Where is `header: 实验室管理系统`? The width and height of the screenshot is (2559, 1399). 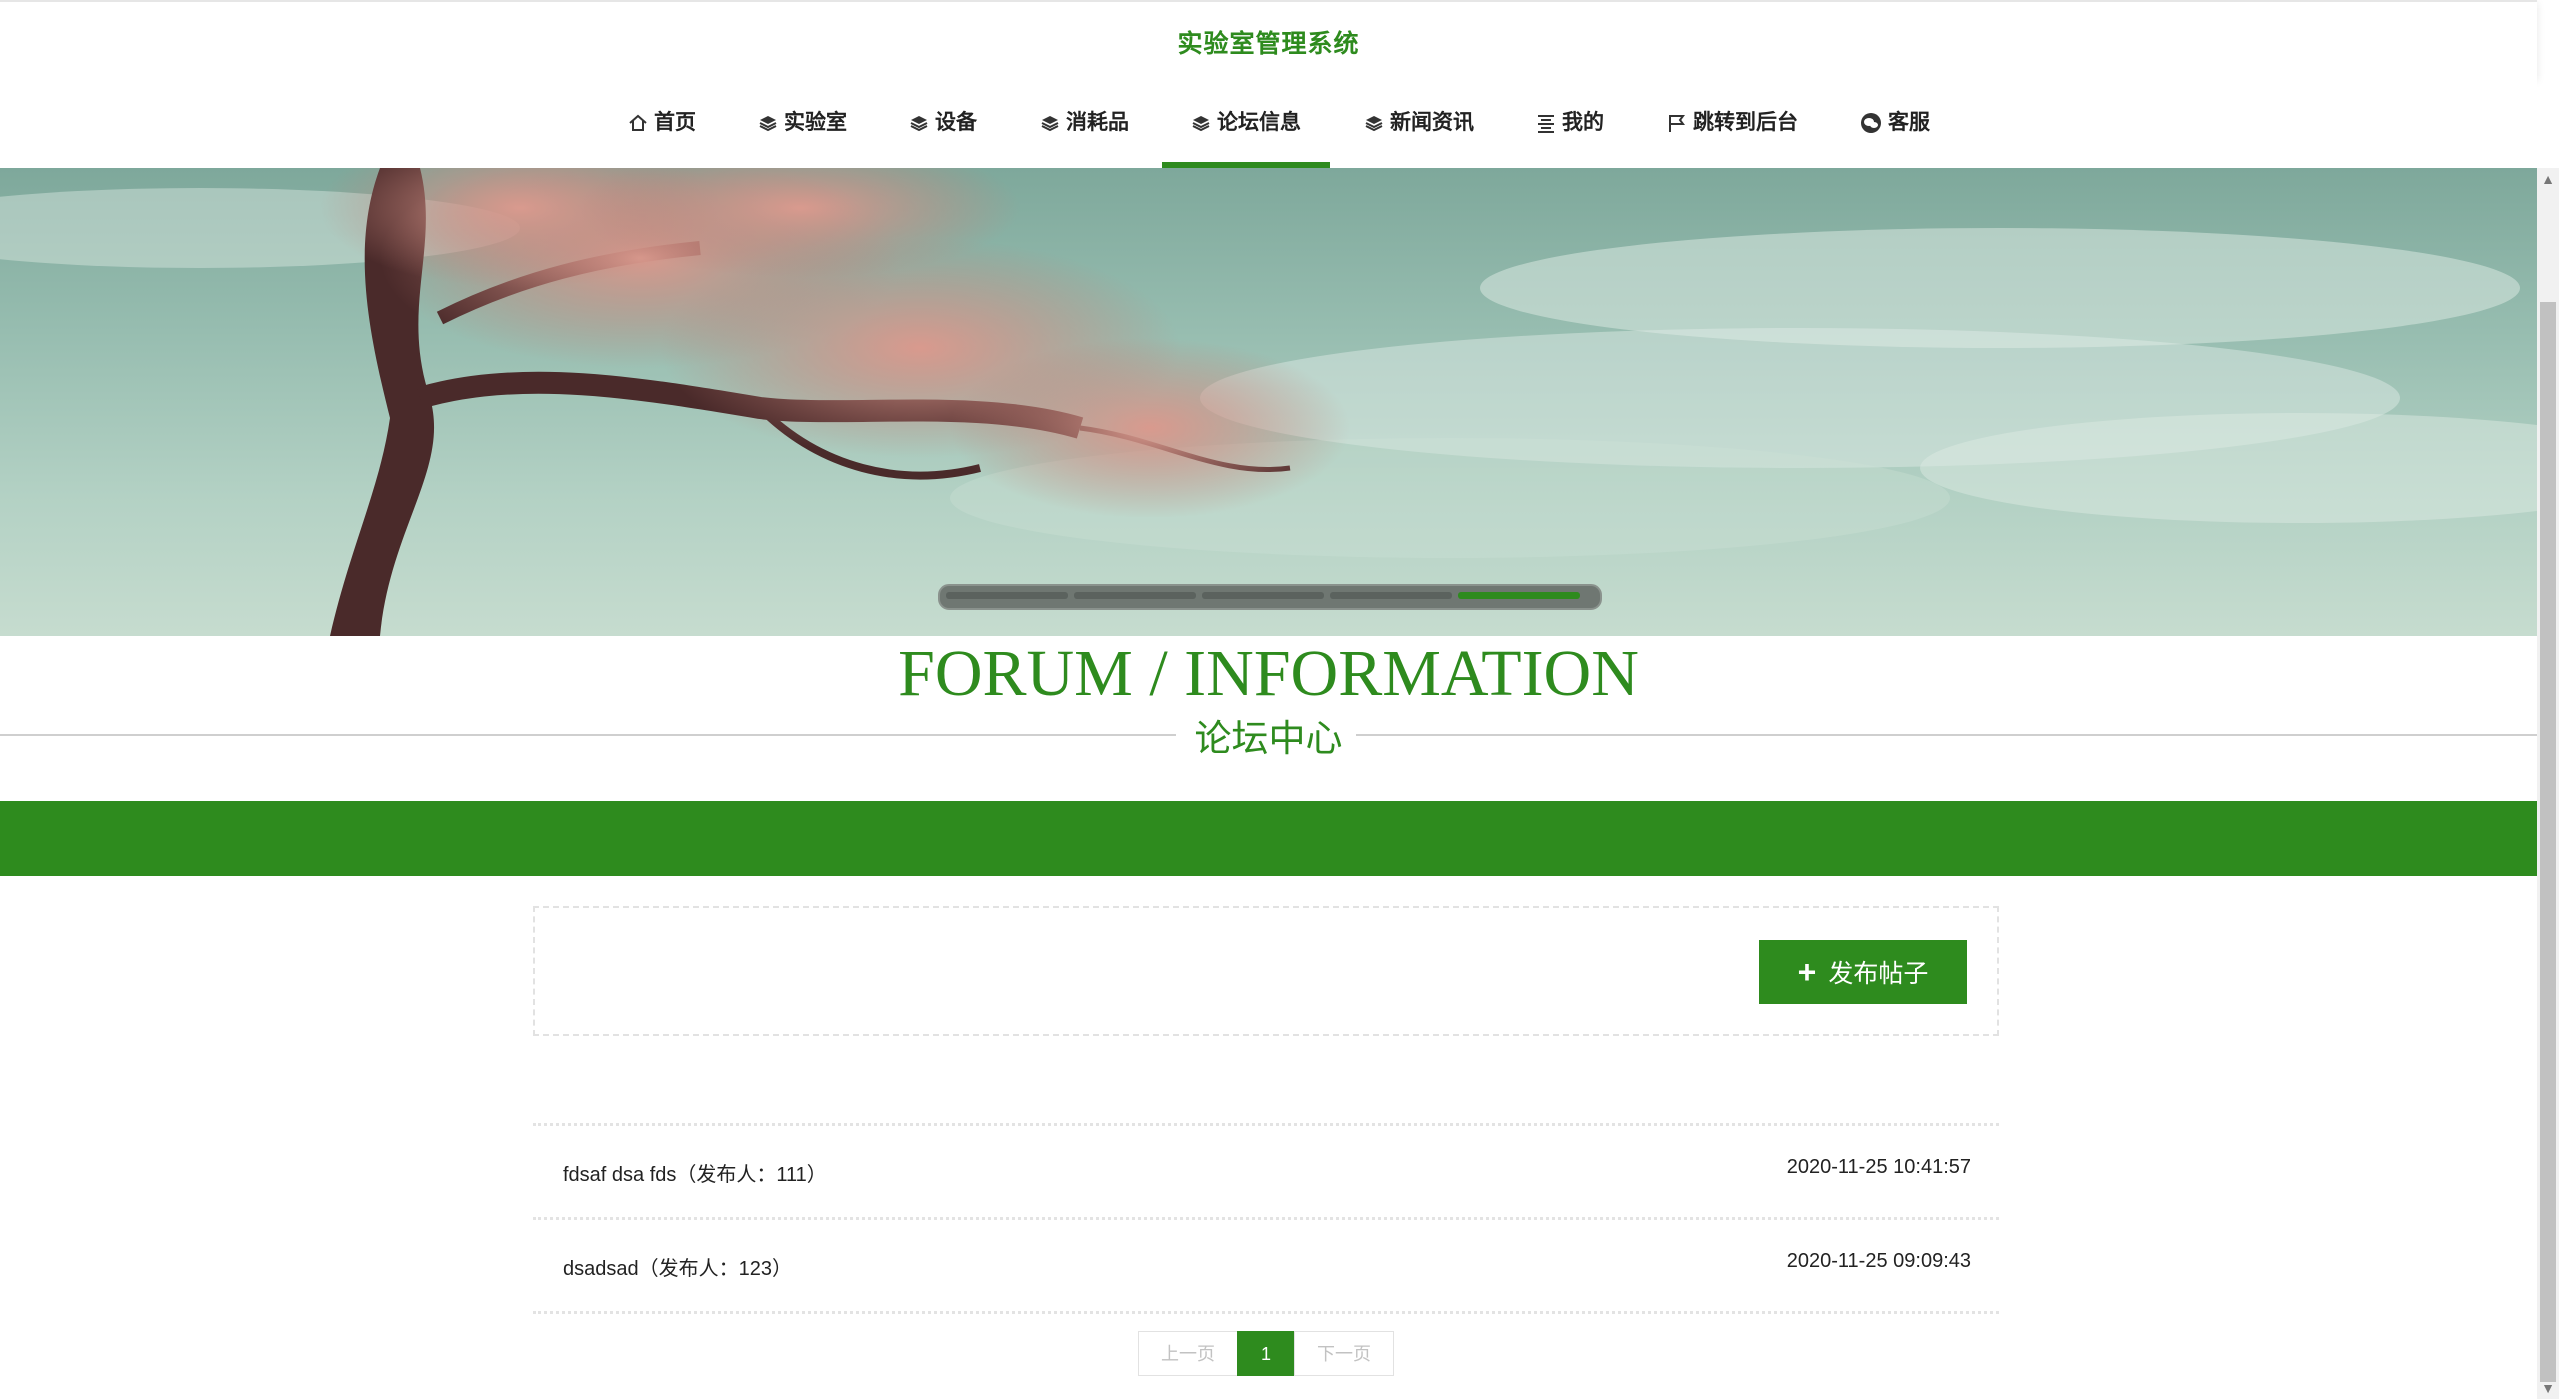
header: 实验室管理系统 is located at coordinates (1268, 39).